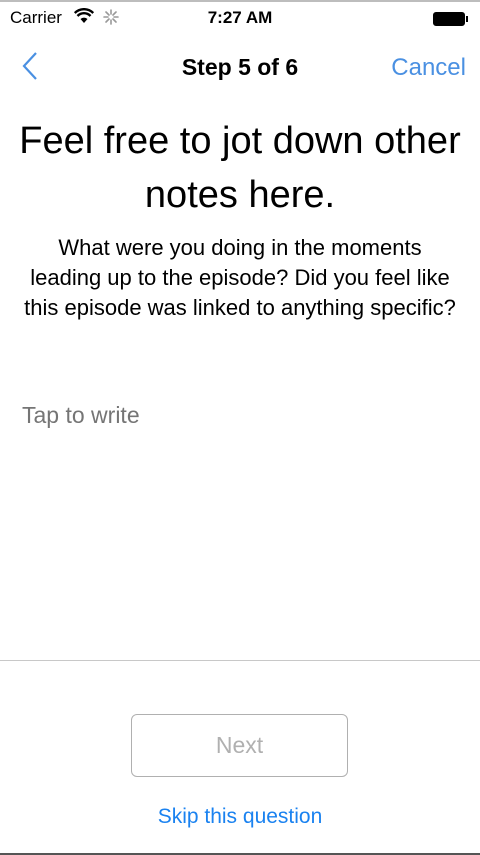  Describe the element at coordinates (450, 19) in the screenshot. I see `battery-icon` at that location.